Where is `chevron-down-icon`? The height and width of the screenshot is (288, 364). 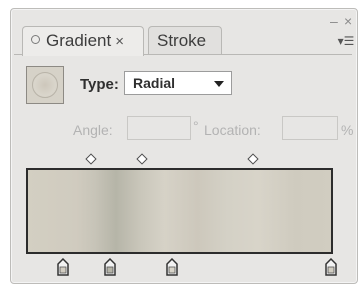 chevron-down-icon is located at coordinates (219, 84).